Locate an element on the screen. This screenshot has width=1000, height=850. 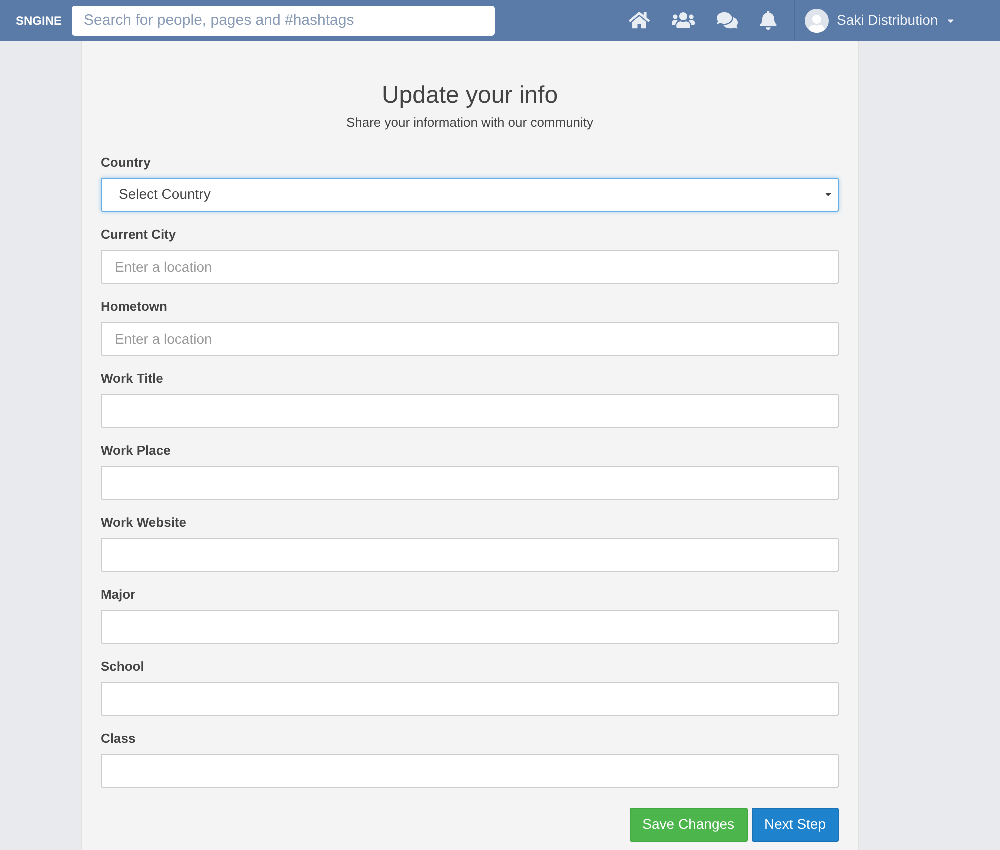
user-name: Saki Distribution is located at coordinates (887, 20).